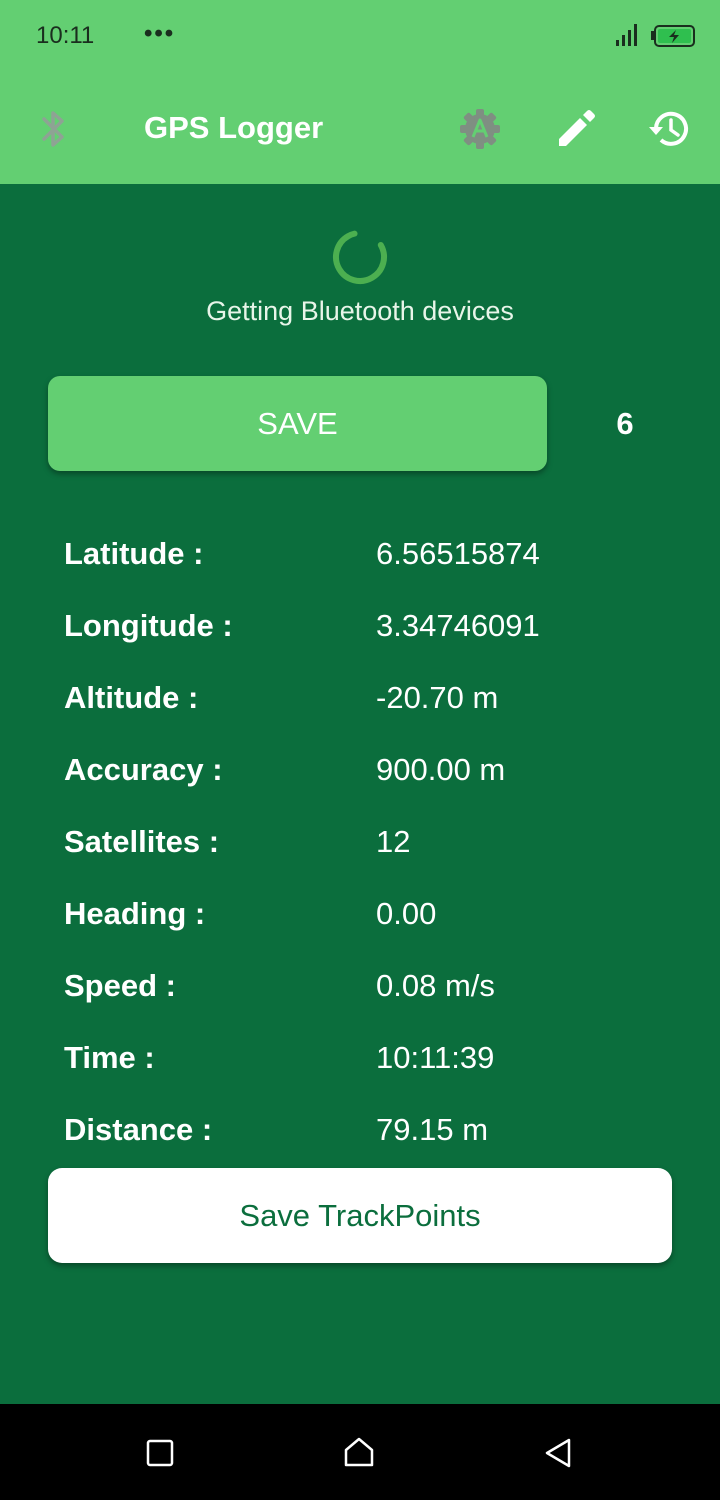  Describe the element at coordinates (673, 38) in the screenshot. I see `battery-icon` at that location.